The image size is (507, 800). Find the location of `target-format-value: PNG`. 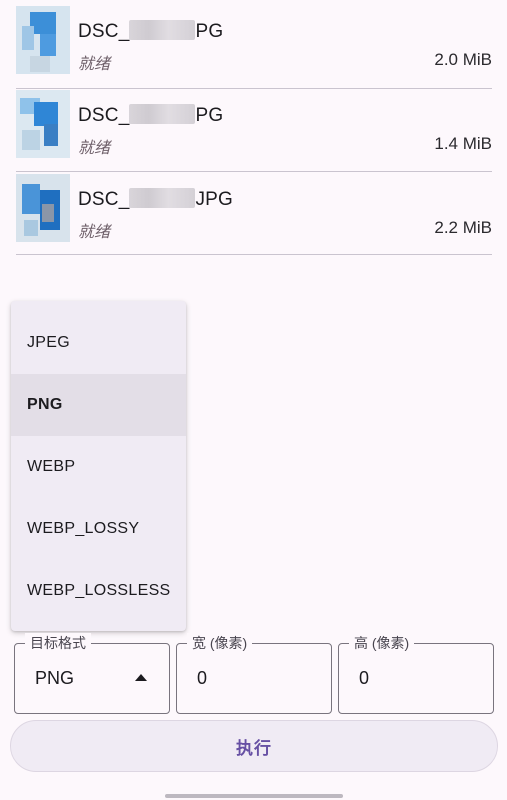

target-format-value: PNG is located at coordinates (55, 678).